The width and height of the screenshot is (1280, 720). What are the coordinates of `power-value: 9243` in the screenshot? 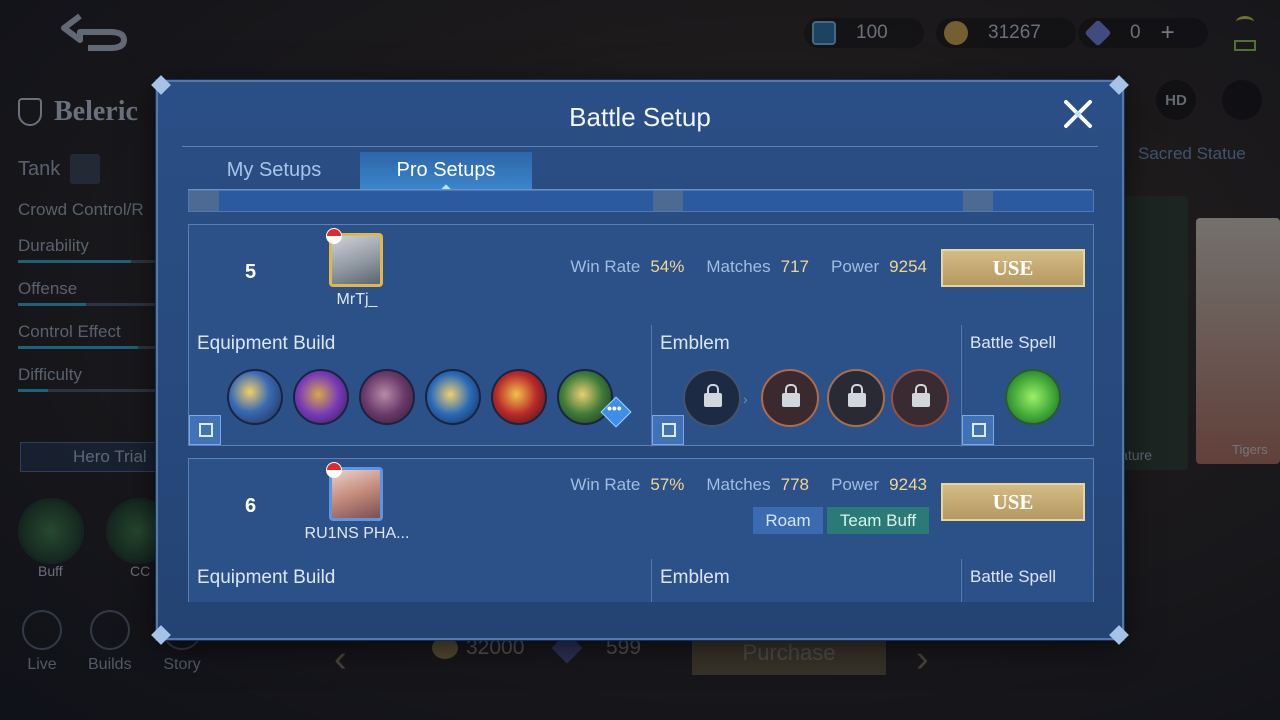 It's located at (908, 484).